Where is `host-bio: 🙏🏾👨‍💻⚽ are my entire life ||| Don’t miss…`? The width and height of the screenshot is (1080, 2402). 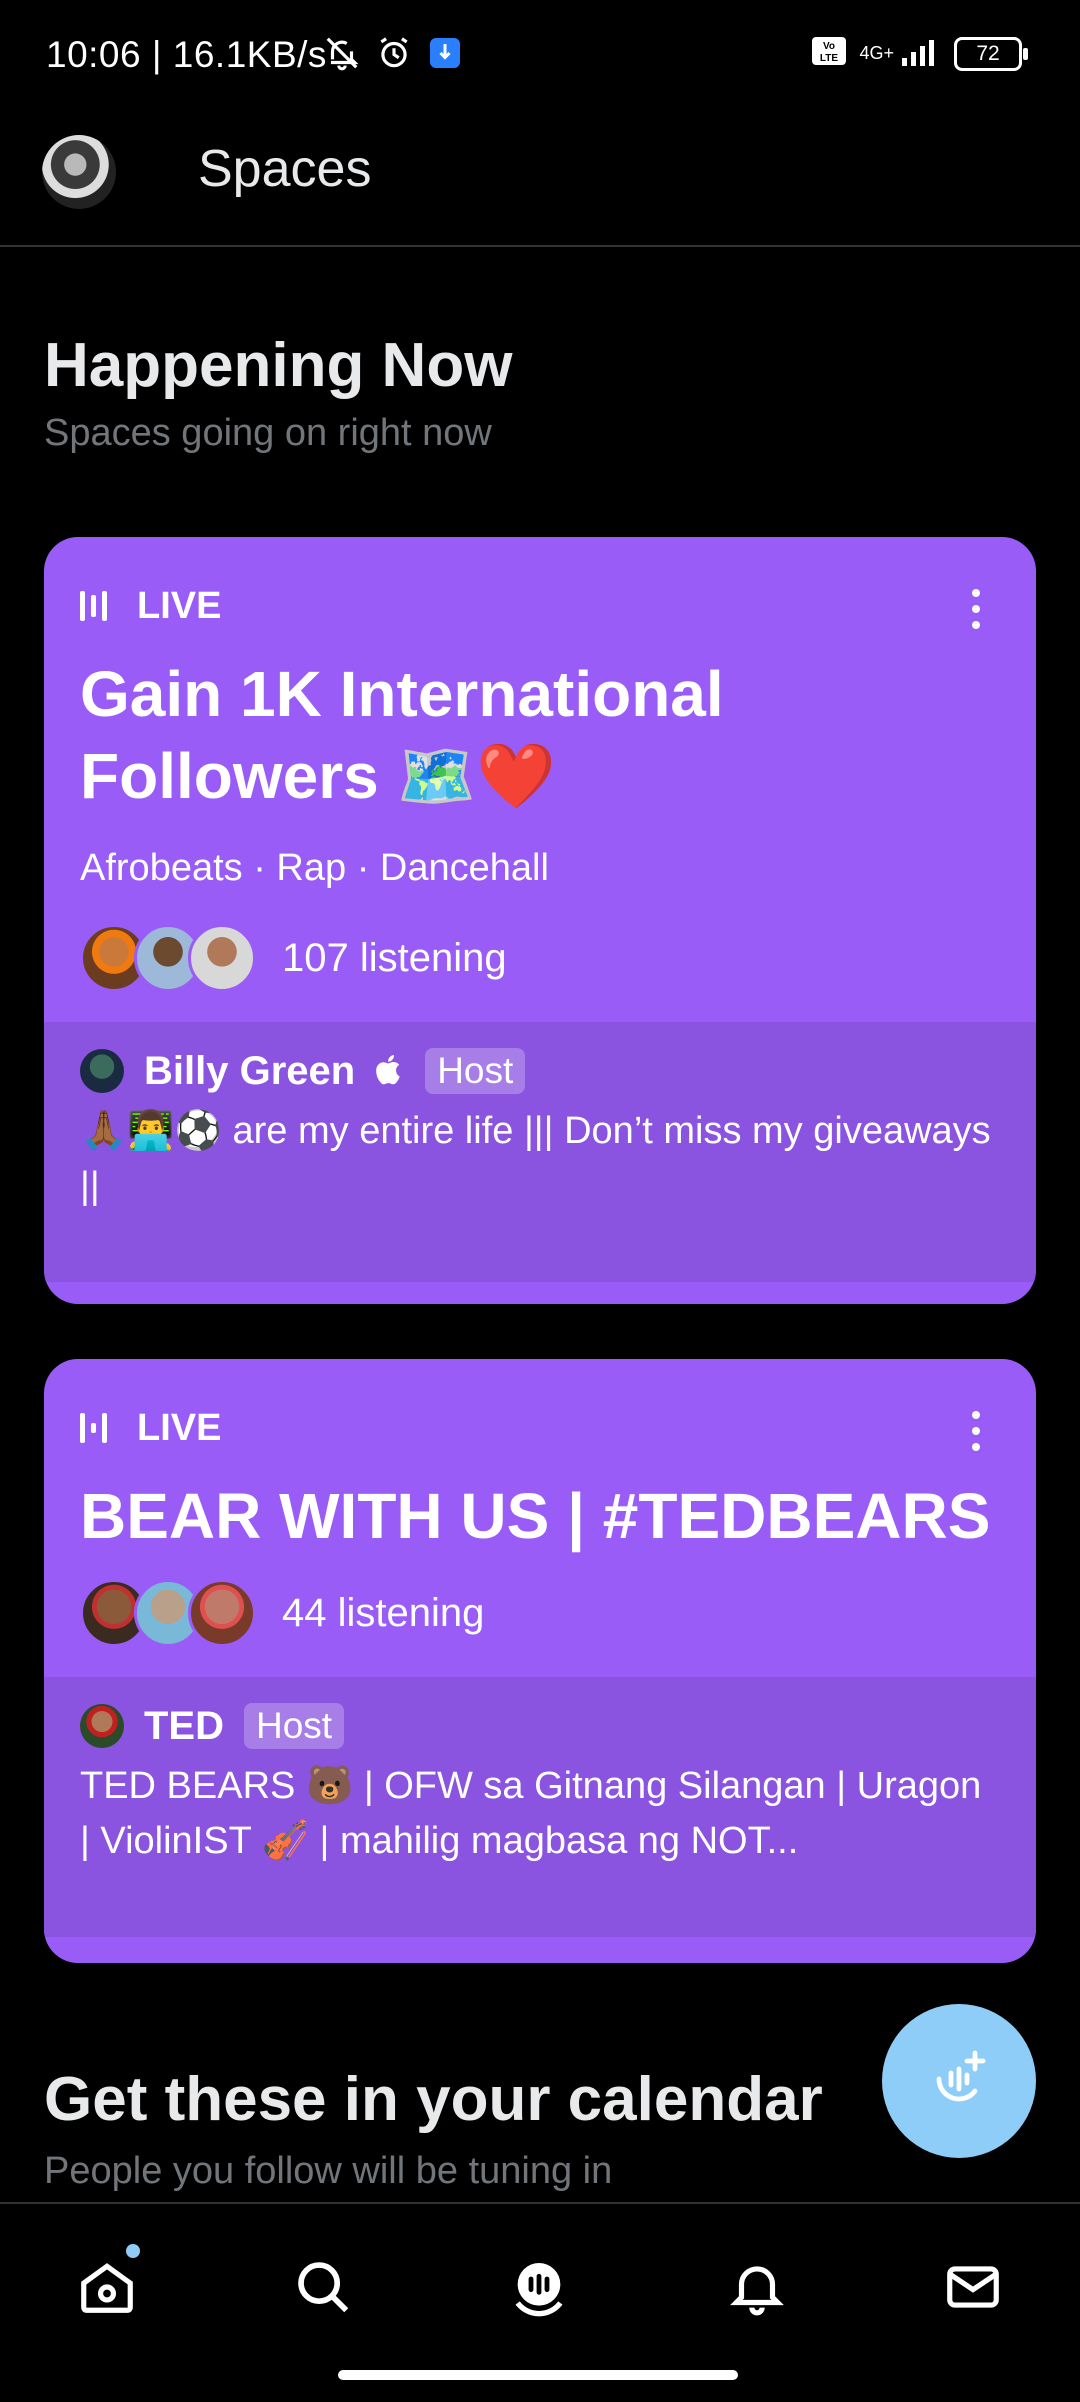
host-bio: 🙏🏾👨‍💻⚽ are my entire life ||| Don’t miss… is located at coordinates (535, 1158).